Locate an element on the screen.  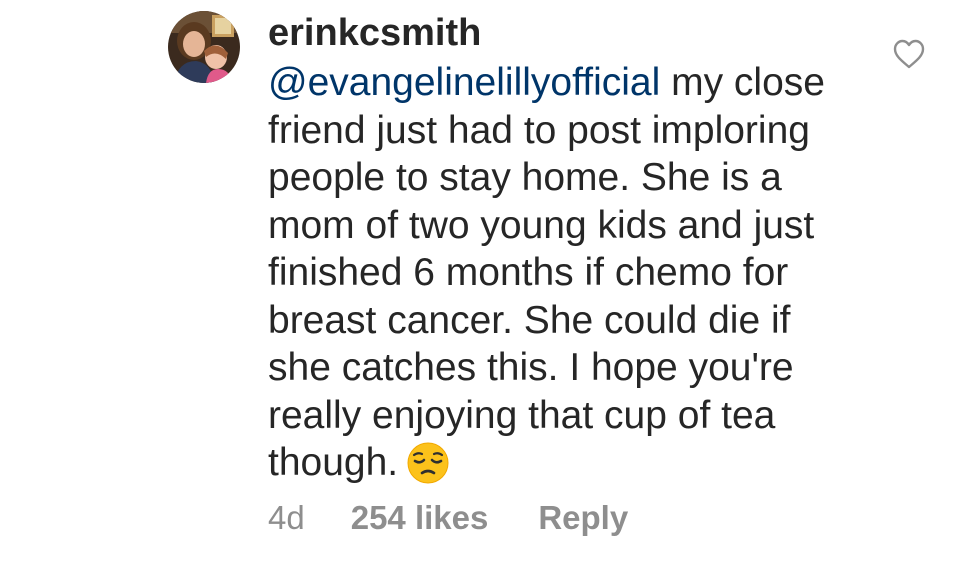
comment-username: erinkcsmith is located at coordinates (568, 33).